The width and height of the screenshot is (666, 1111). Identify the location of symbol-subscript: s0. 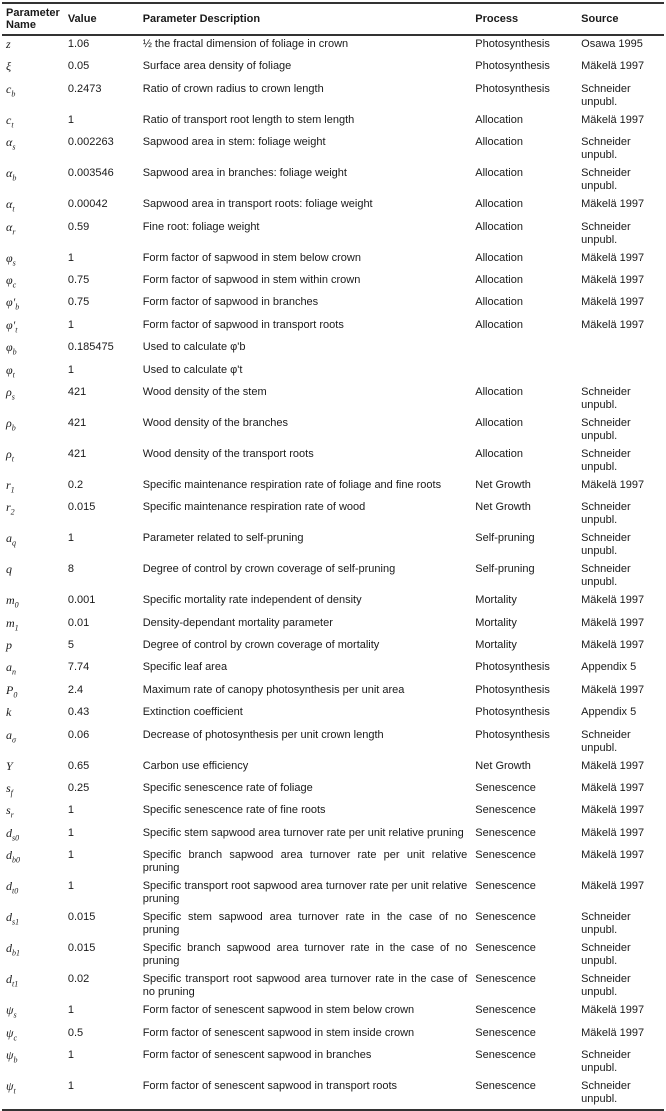
(16, 838).